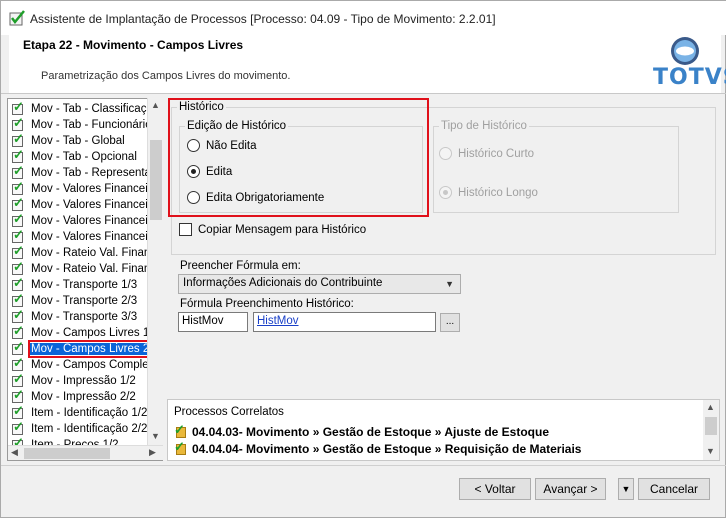 The height and width of the screenshot is (518, 726). What do you see at coordinates (283, 283) in the screenshot?
I see `fill-formula-value: Informações Adicionais do Contribuinte` at bounding box center [283, 283].